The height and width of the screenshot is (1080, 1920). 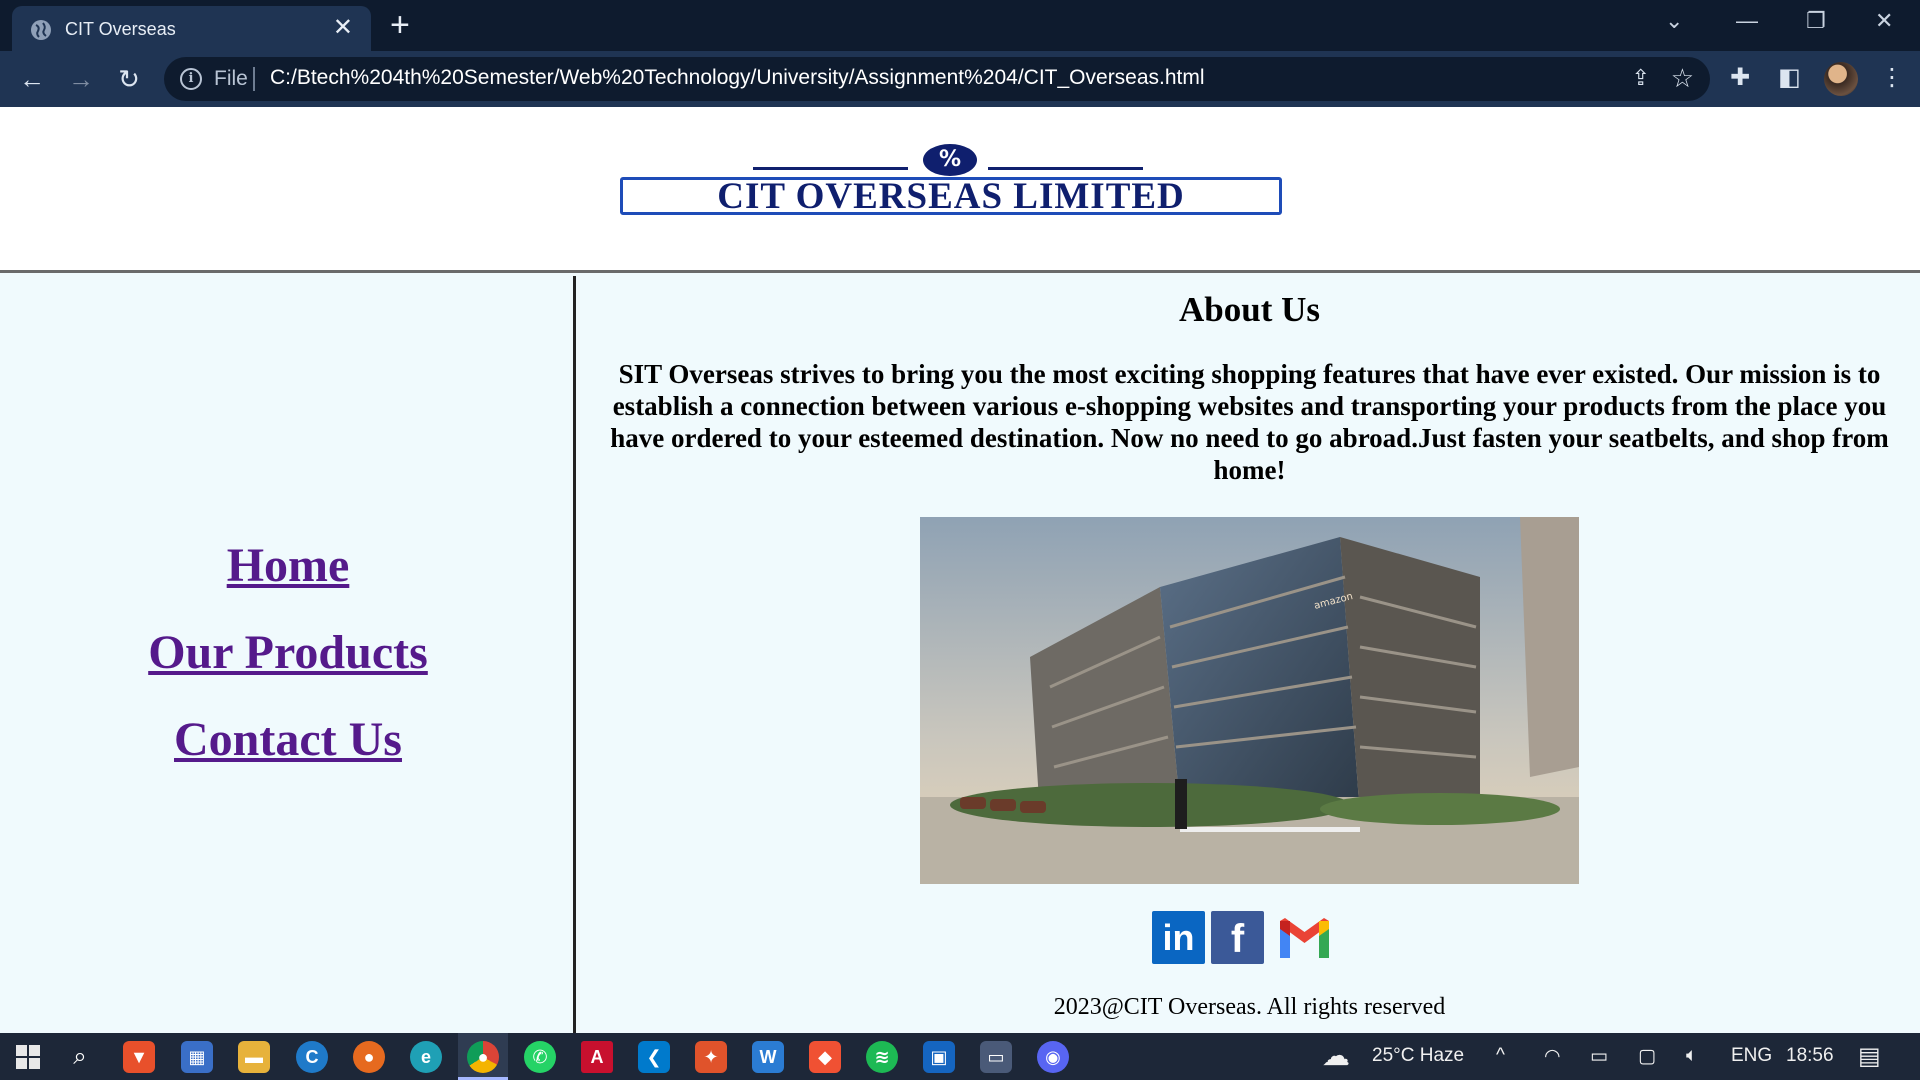 I want to click on battery-icon: ▭, so click(x=1599, y=1056).